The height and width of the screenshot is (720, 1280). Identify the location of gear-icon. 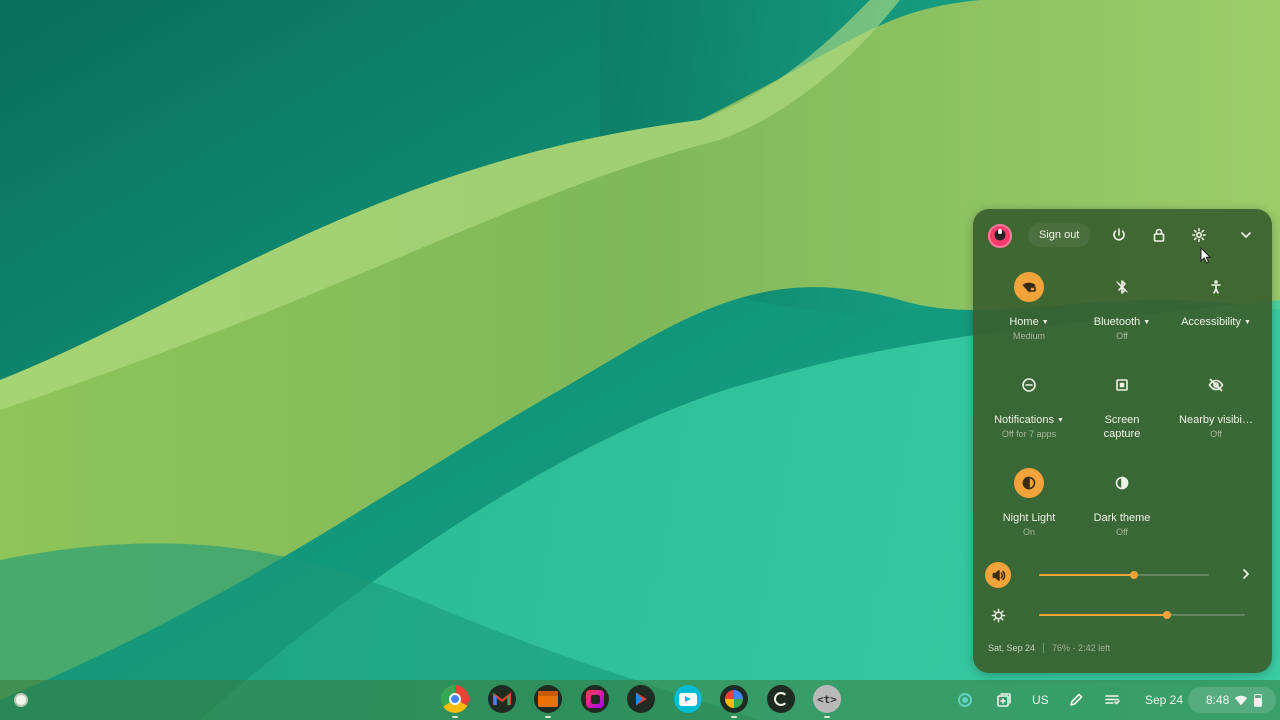
(1199, 235).